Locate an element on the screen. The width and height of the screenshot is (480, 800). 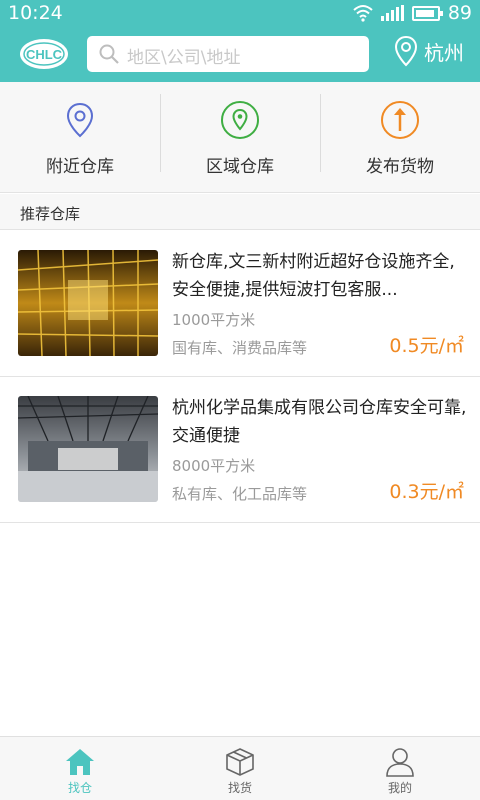
wifi-icon is located at coordinates (363, 13).